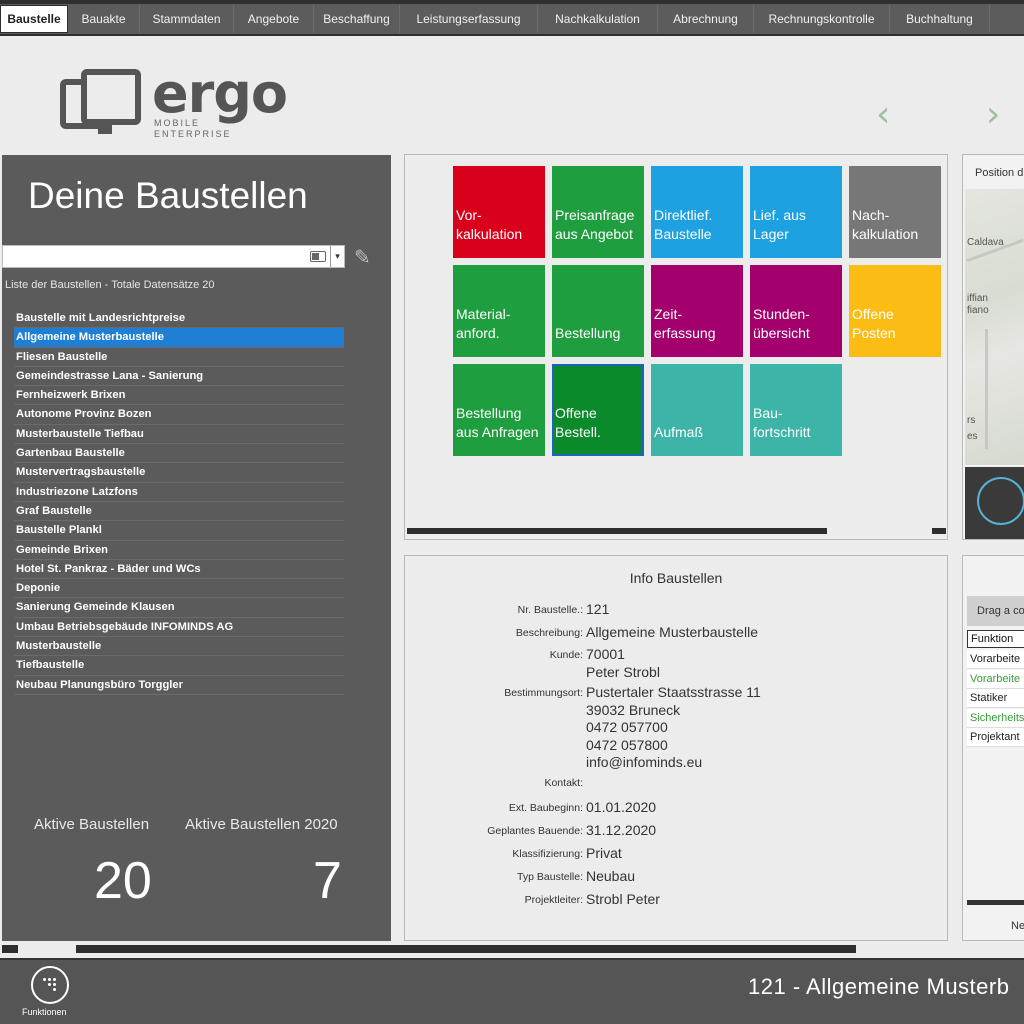 This screenshot has width=1024, height=1024. What do you see at coordinates (179, 338) in the screenshot?
I see `list-item: Allgemeine Musterbaustelle` at bounding box center [179, 338].